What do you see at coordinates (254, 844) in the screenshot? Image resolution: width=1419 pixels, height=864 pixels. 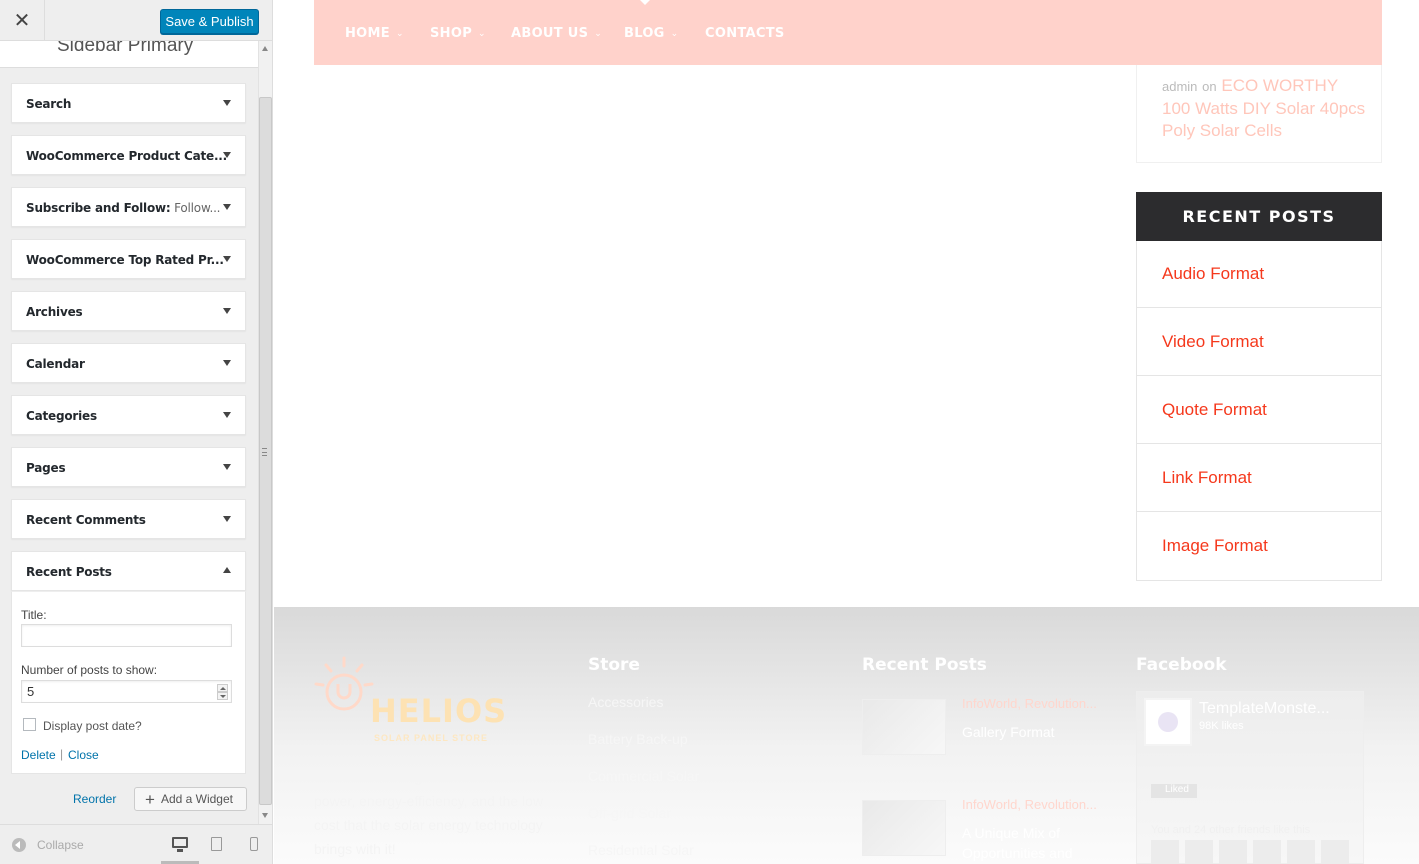 I see `mobile-preview-icon` at bounding box center [254, 844].